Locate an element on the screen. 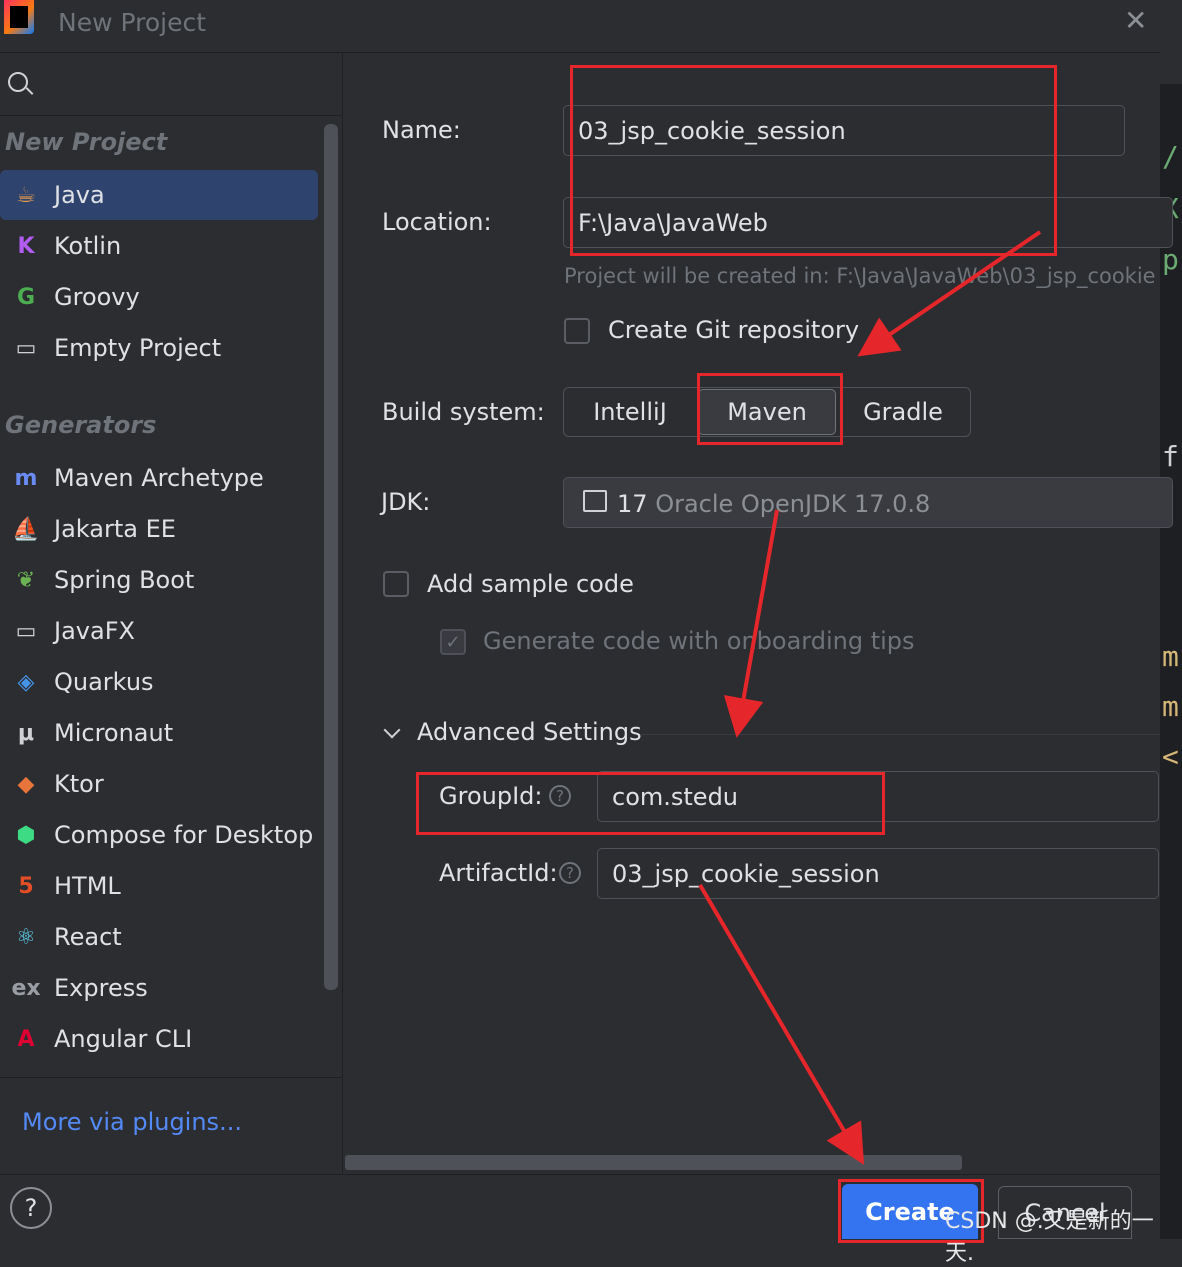  java-cup-icon: ☕ is located at coordinates (26, 195).